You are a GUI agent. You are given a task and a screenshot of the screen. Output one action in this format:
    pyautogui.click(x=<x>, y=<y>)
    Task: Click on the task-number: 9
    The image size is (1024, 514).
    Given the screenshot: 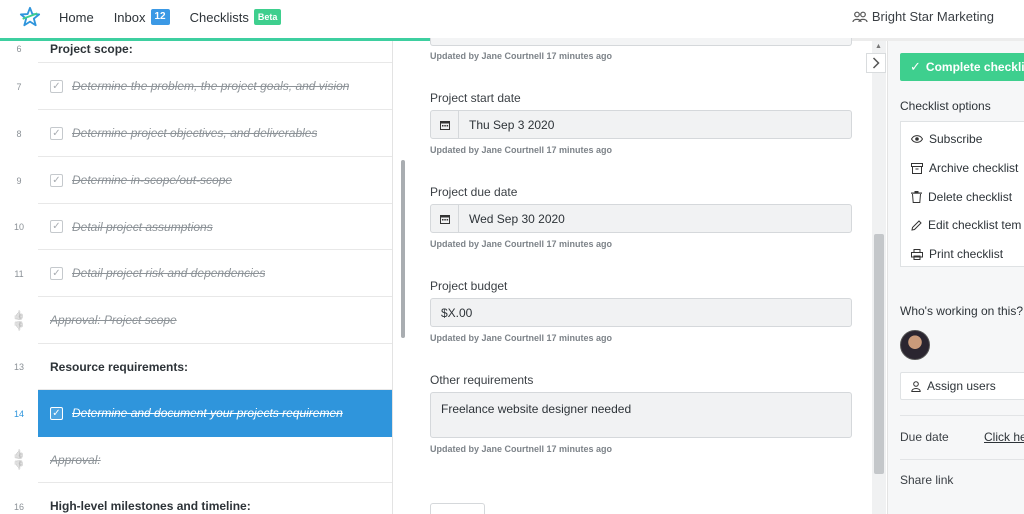 What is the action you would take?
    pyautogui.click(x=19, y=180)
    